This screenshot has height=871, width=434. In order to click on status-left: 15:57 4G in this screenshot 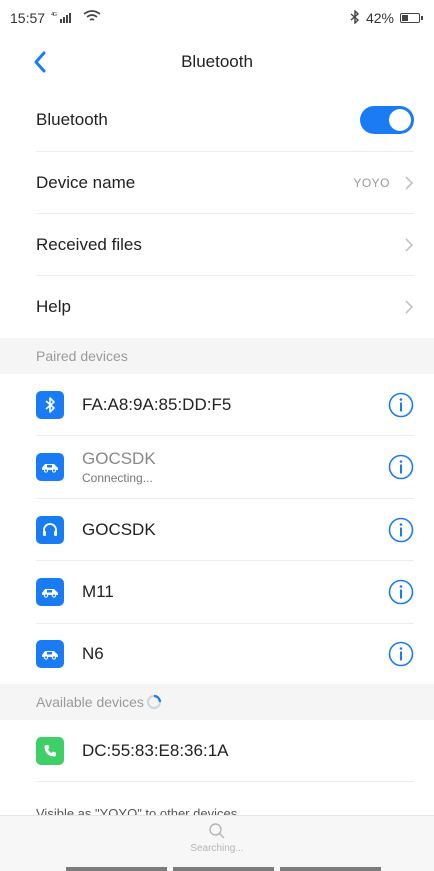, I will do `click(55, 18)`.